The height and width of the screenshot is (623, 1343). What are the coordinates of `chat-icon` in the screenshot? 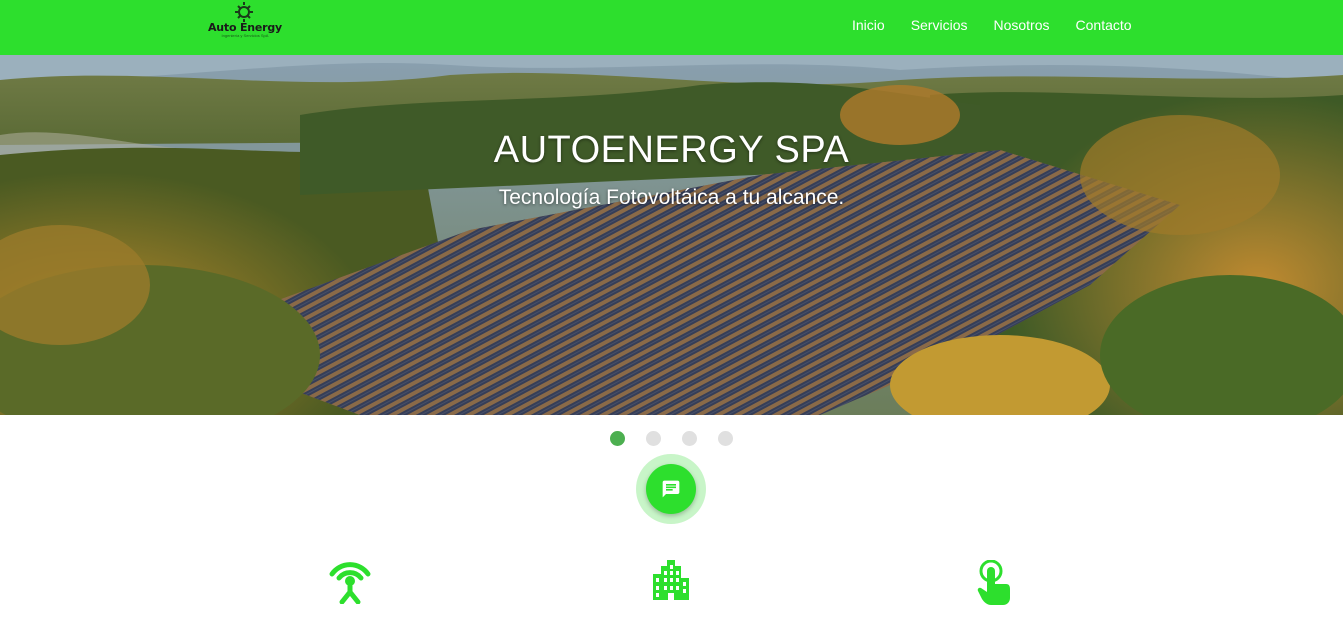 It's located at (671, 489).